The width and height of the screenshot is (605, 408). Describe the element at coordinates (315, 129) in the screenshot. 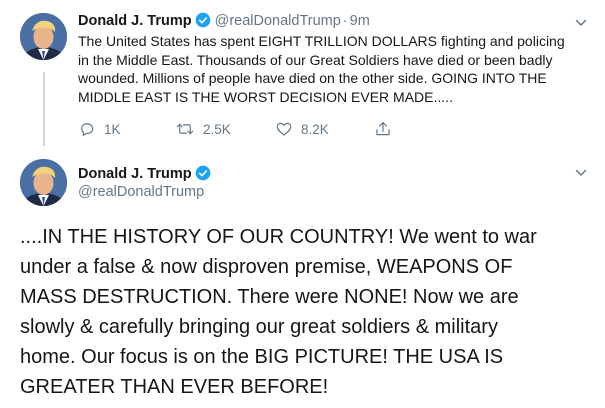

I see `like-count: 8.2K` at that location.